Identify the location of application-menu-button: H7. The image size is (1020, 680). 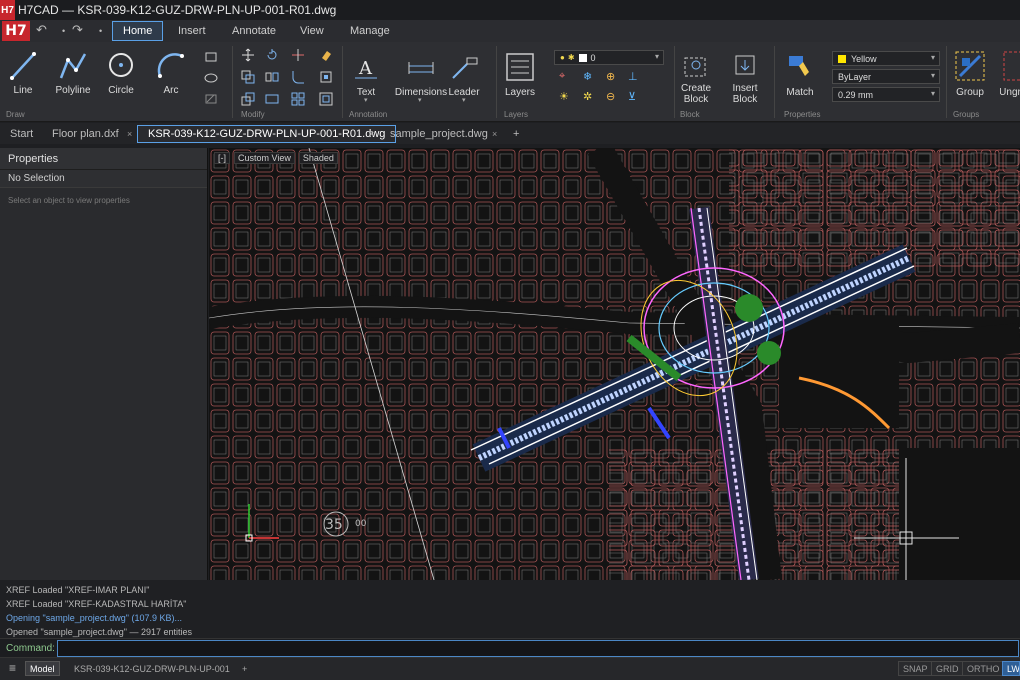
(16, 31).